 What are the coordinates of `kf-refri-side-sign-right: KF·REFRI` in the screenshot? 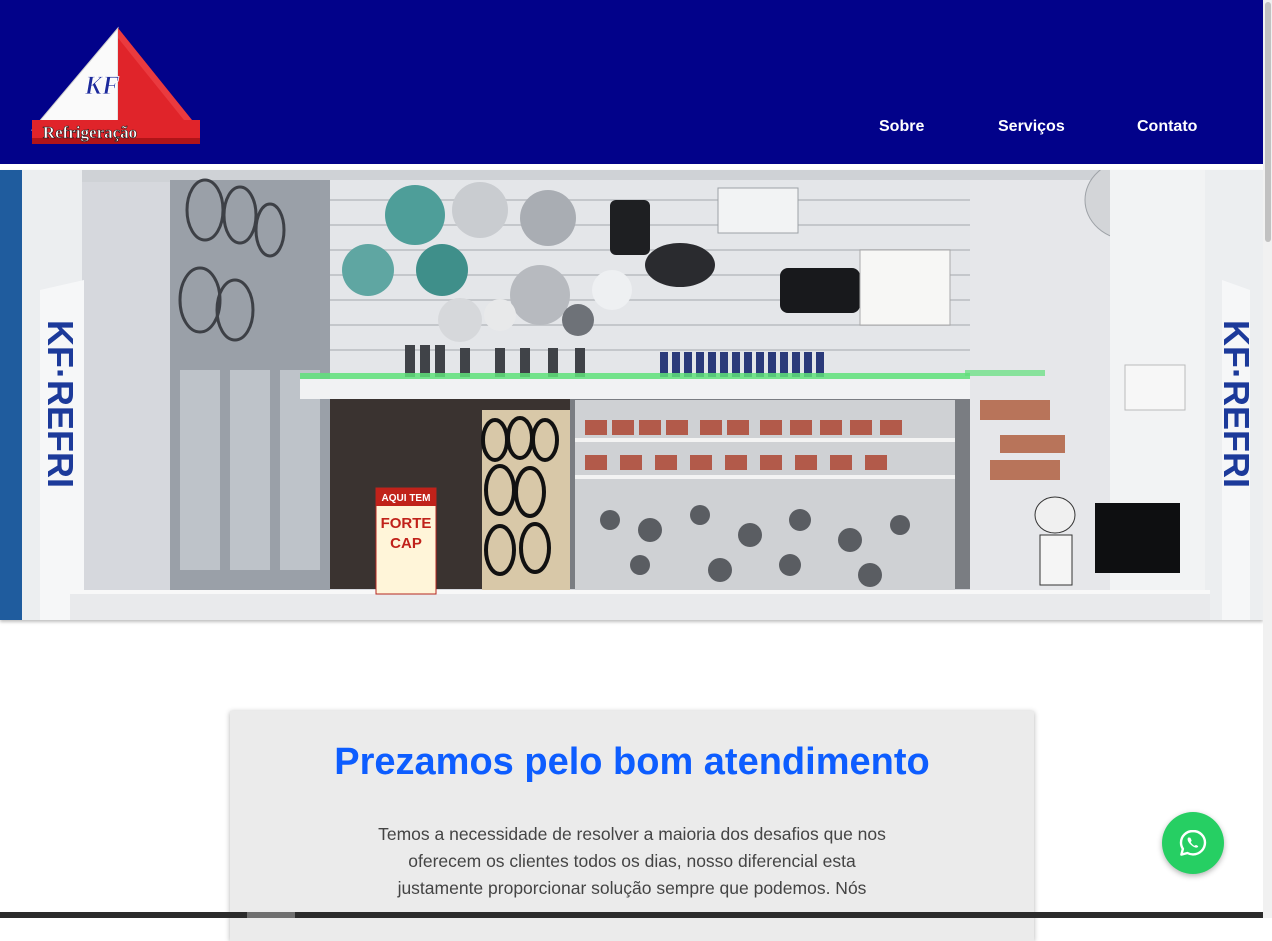 It's located at (1236, 404).